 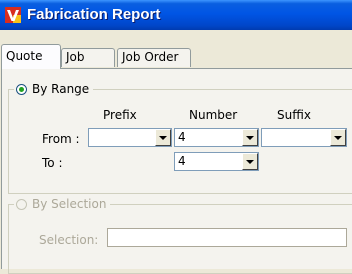 I want to click on to-number-combo: 4, so click(x=216, y=161).